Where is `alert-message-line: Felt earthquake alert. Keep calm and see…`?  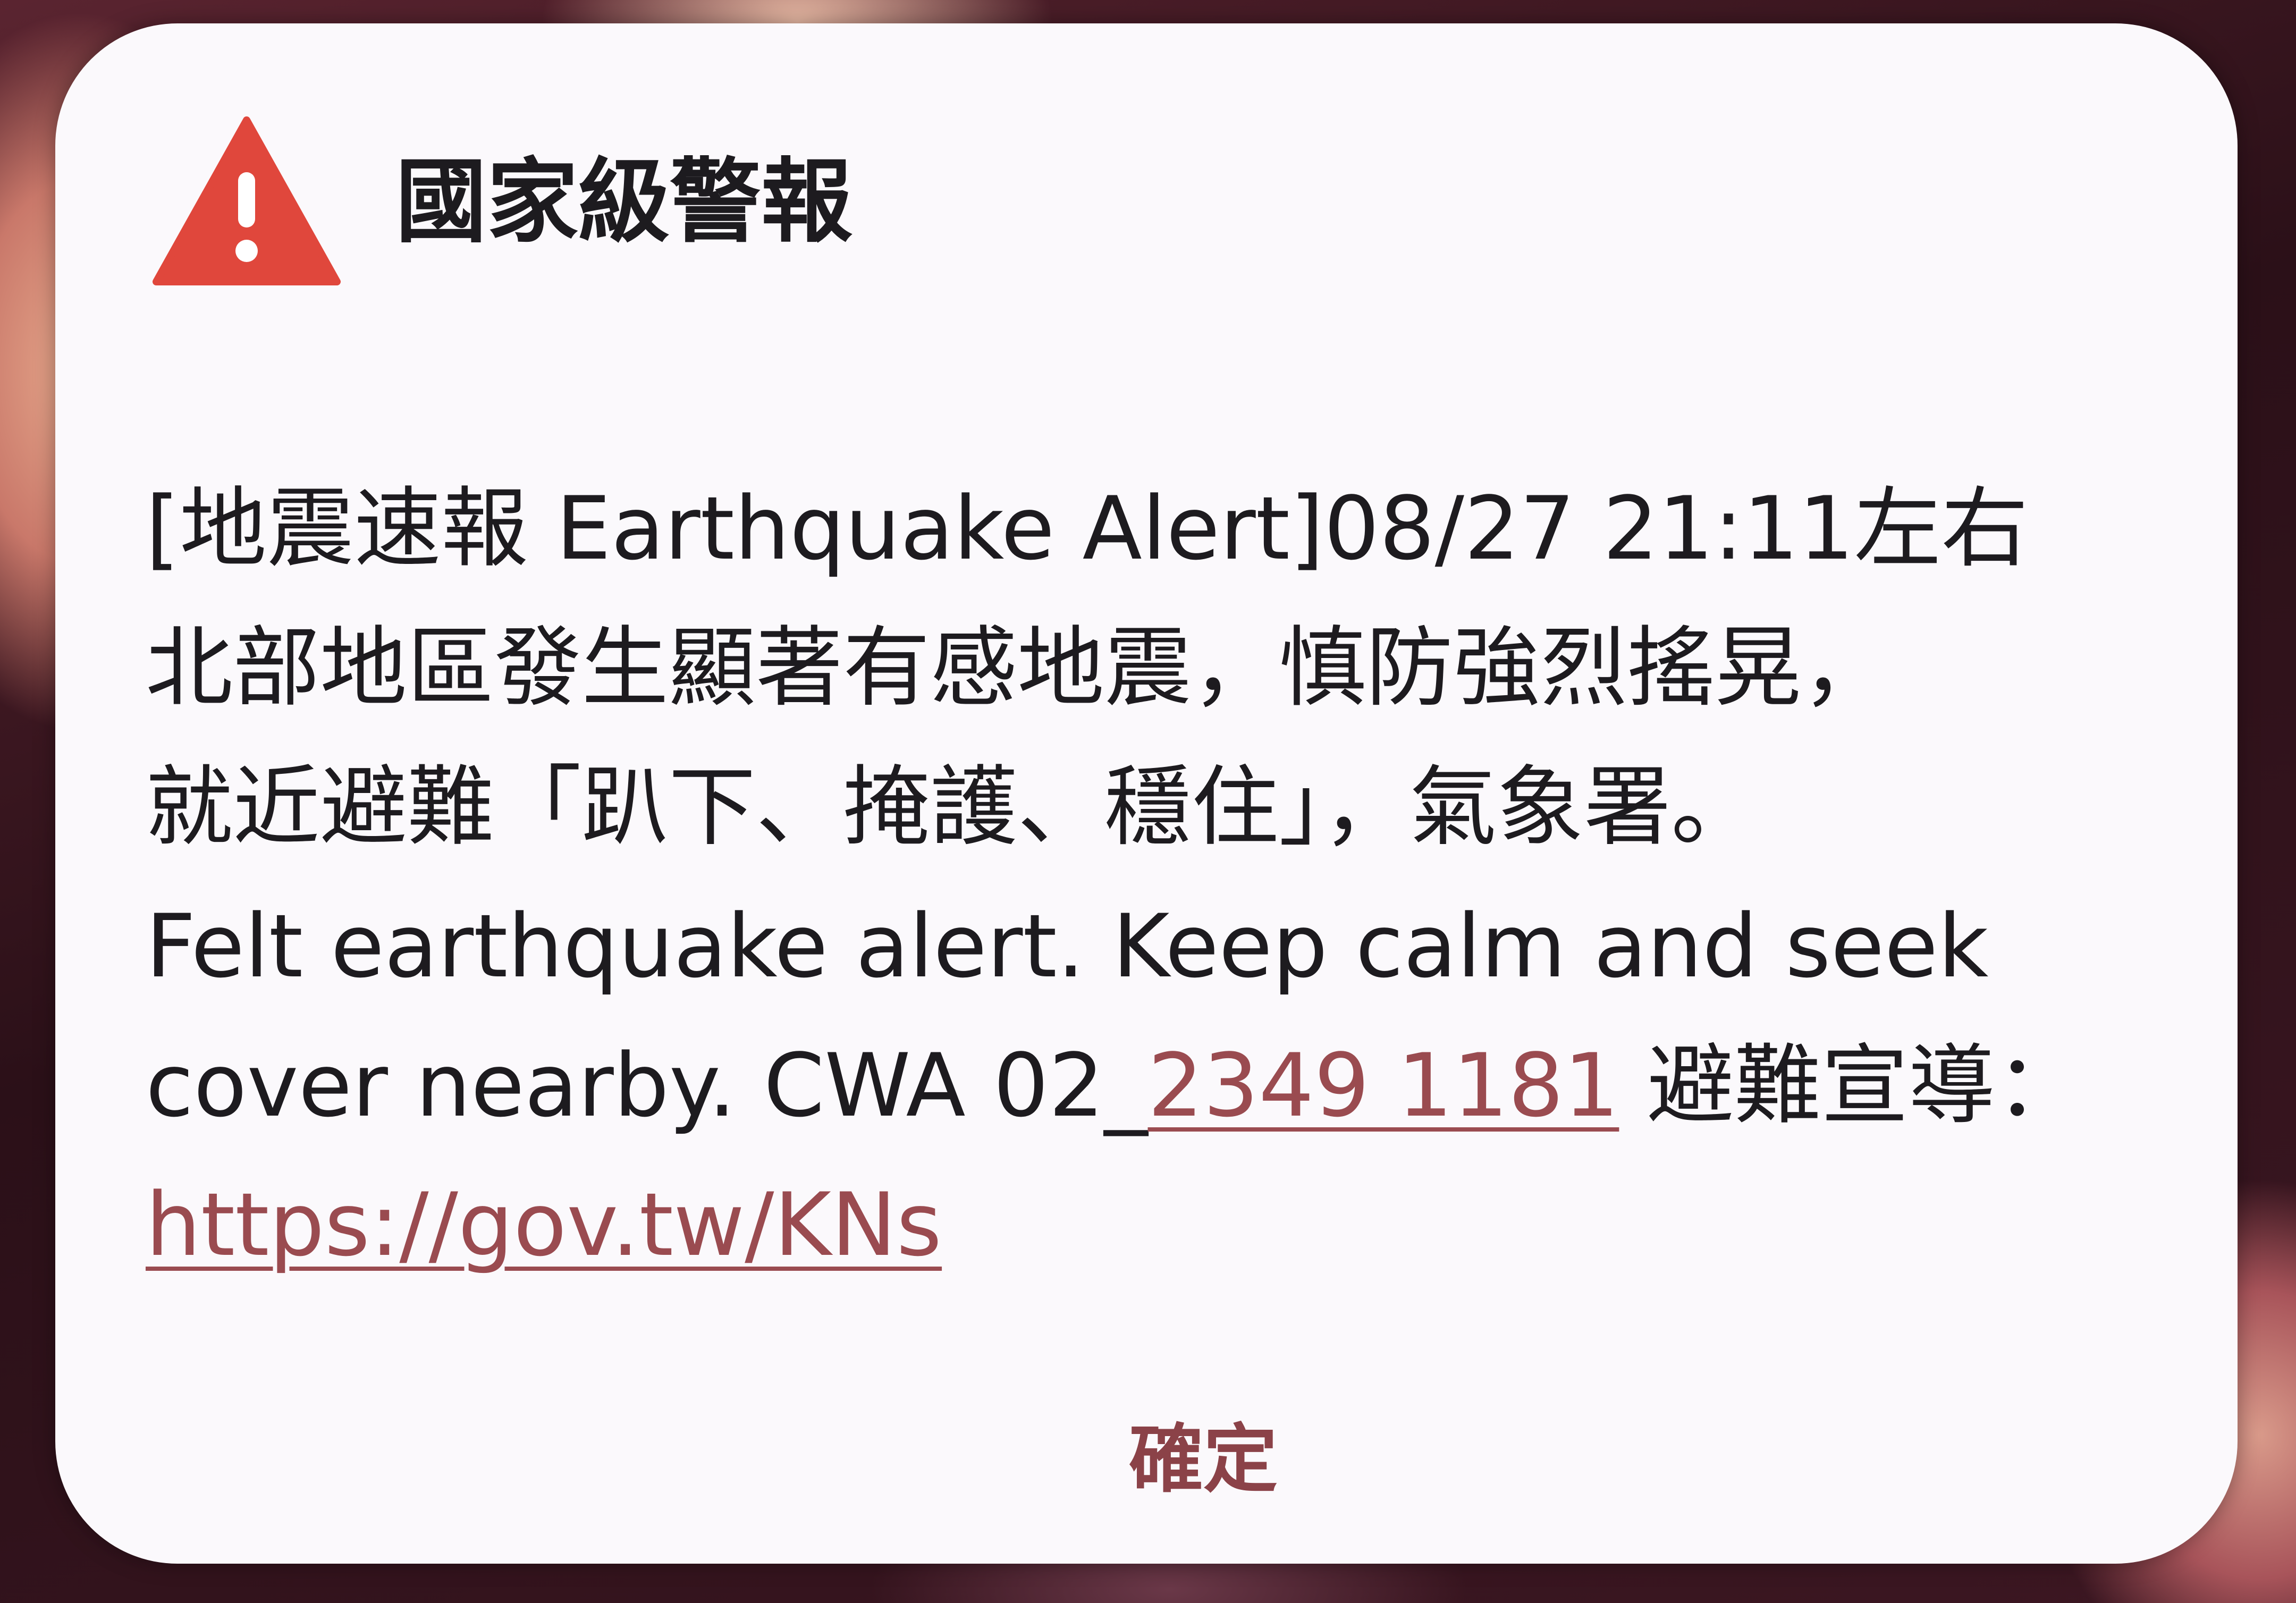 alert-message-line: Felt earthquake alert. Keep calm and see… is located at coordinates (1067, 946).